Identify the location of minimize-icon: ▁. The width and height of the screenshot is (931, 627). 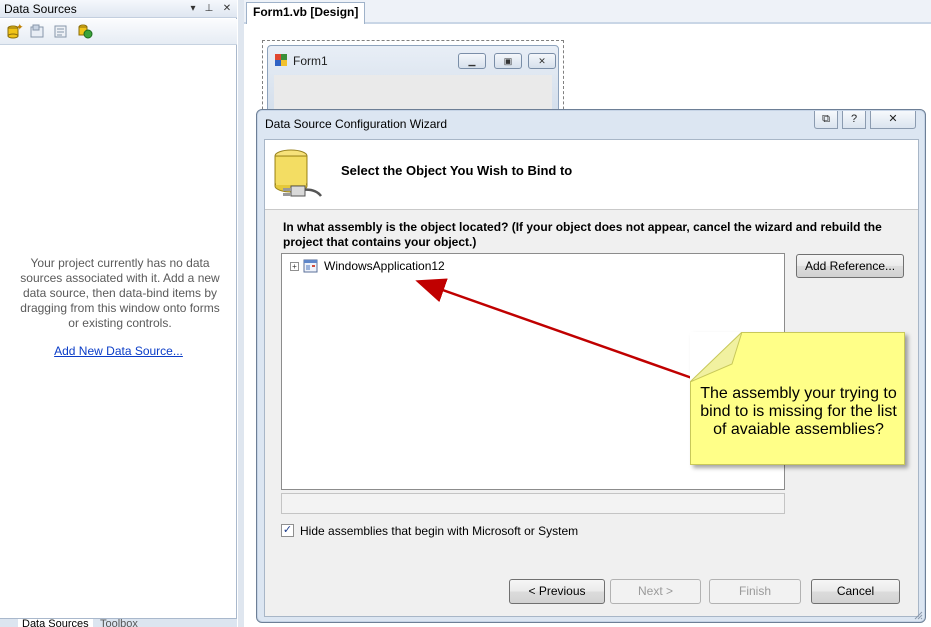
(472, 61).